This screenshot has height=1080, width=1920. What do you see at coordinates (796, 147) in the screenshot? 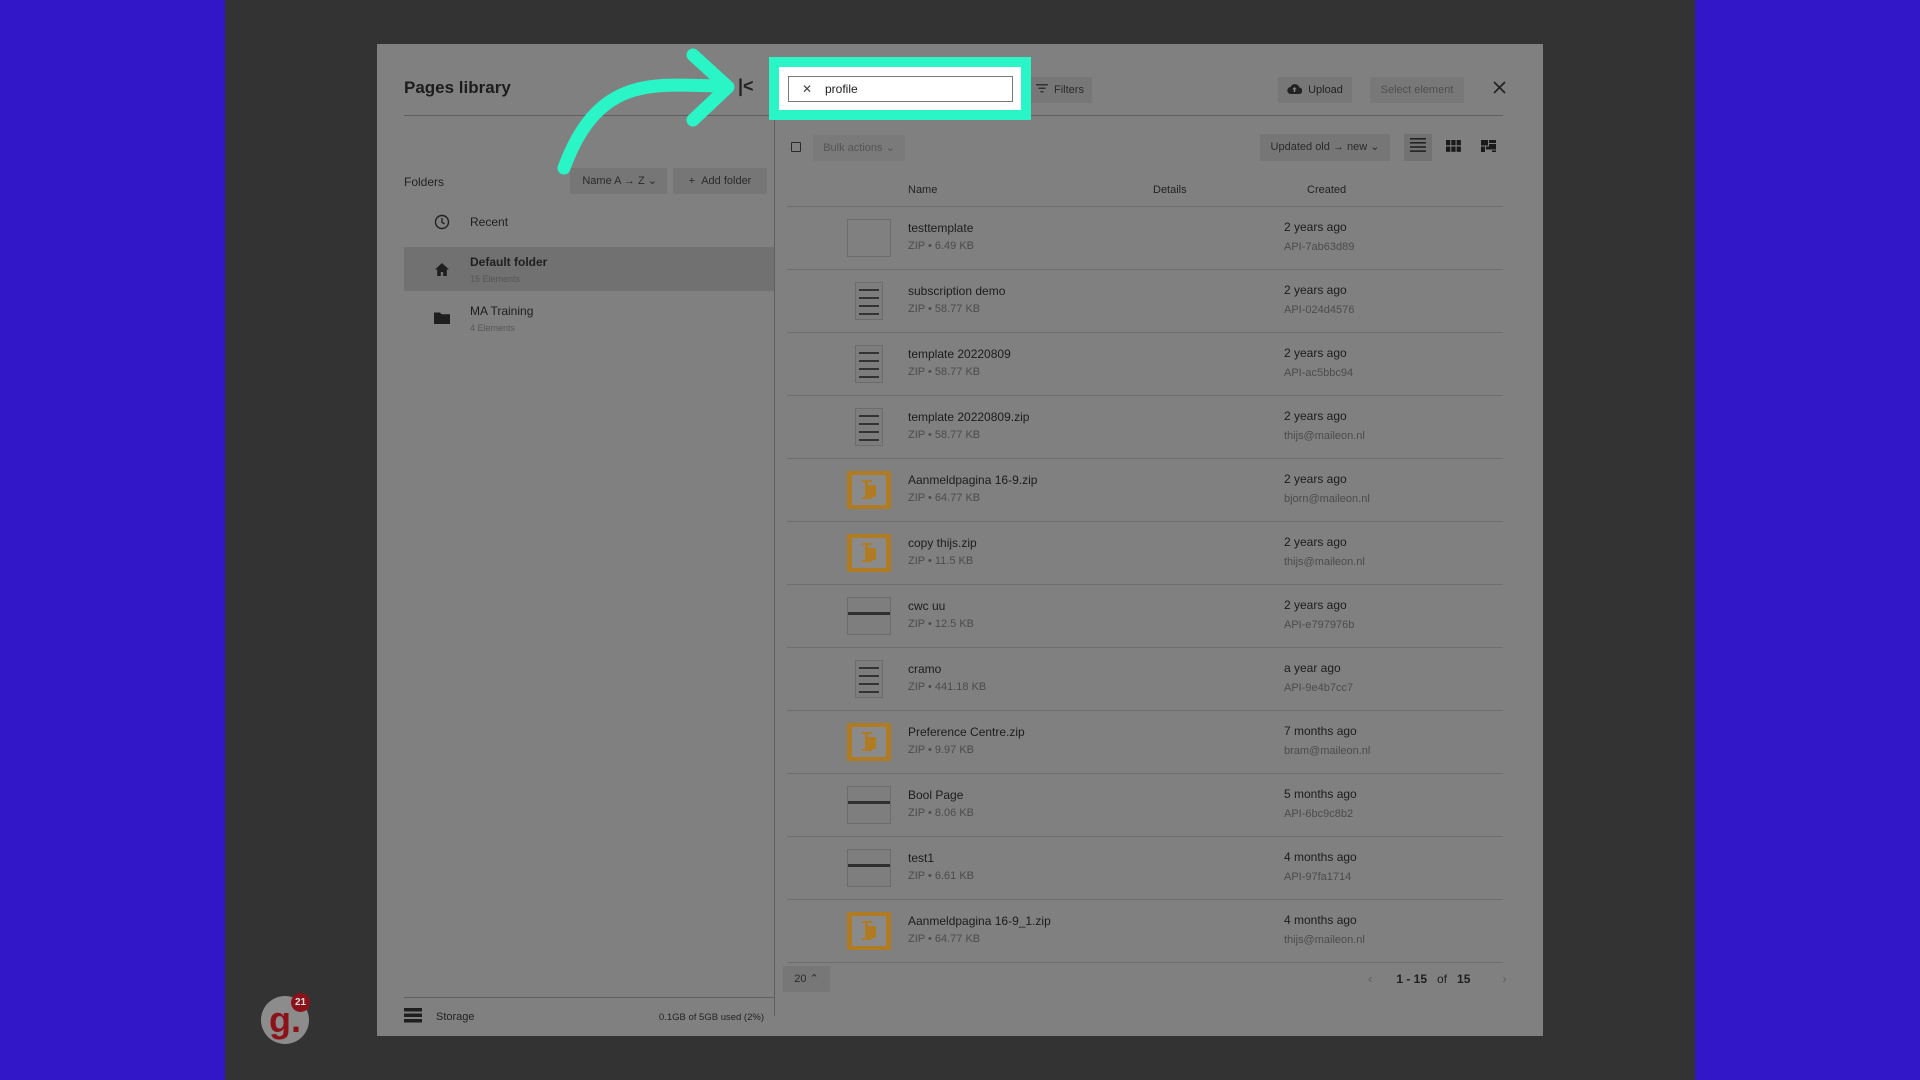
I see `select-all-checkbox` at bounding box center [796, 147].